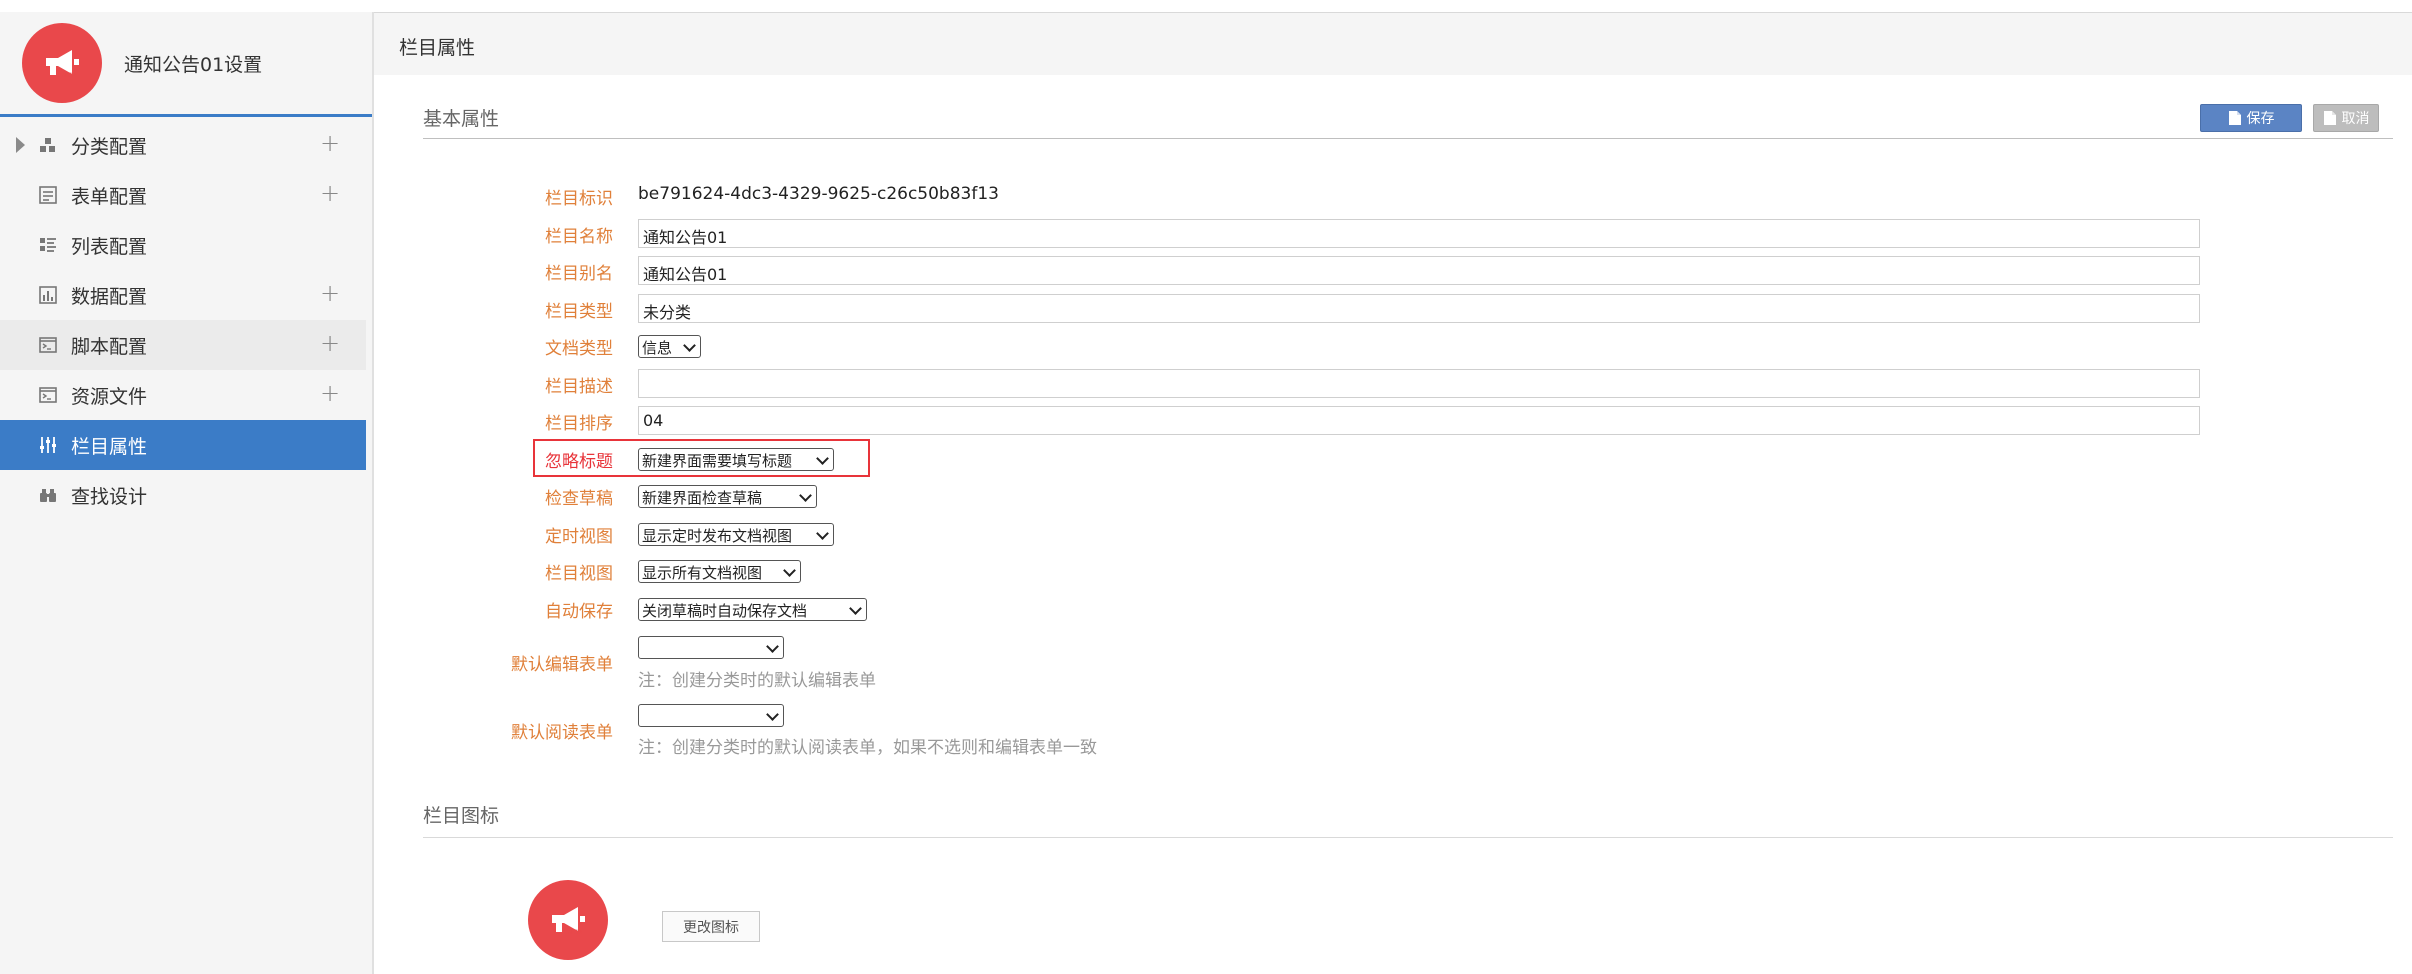  Describe the element at coordinates (579, 274) in the screenshot. I see `alias-label: 栏目别名` at that location.